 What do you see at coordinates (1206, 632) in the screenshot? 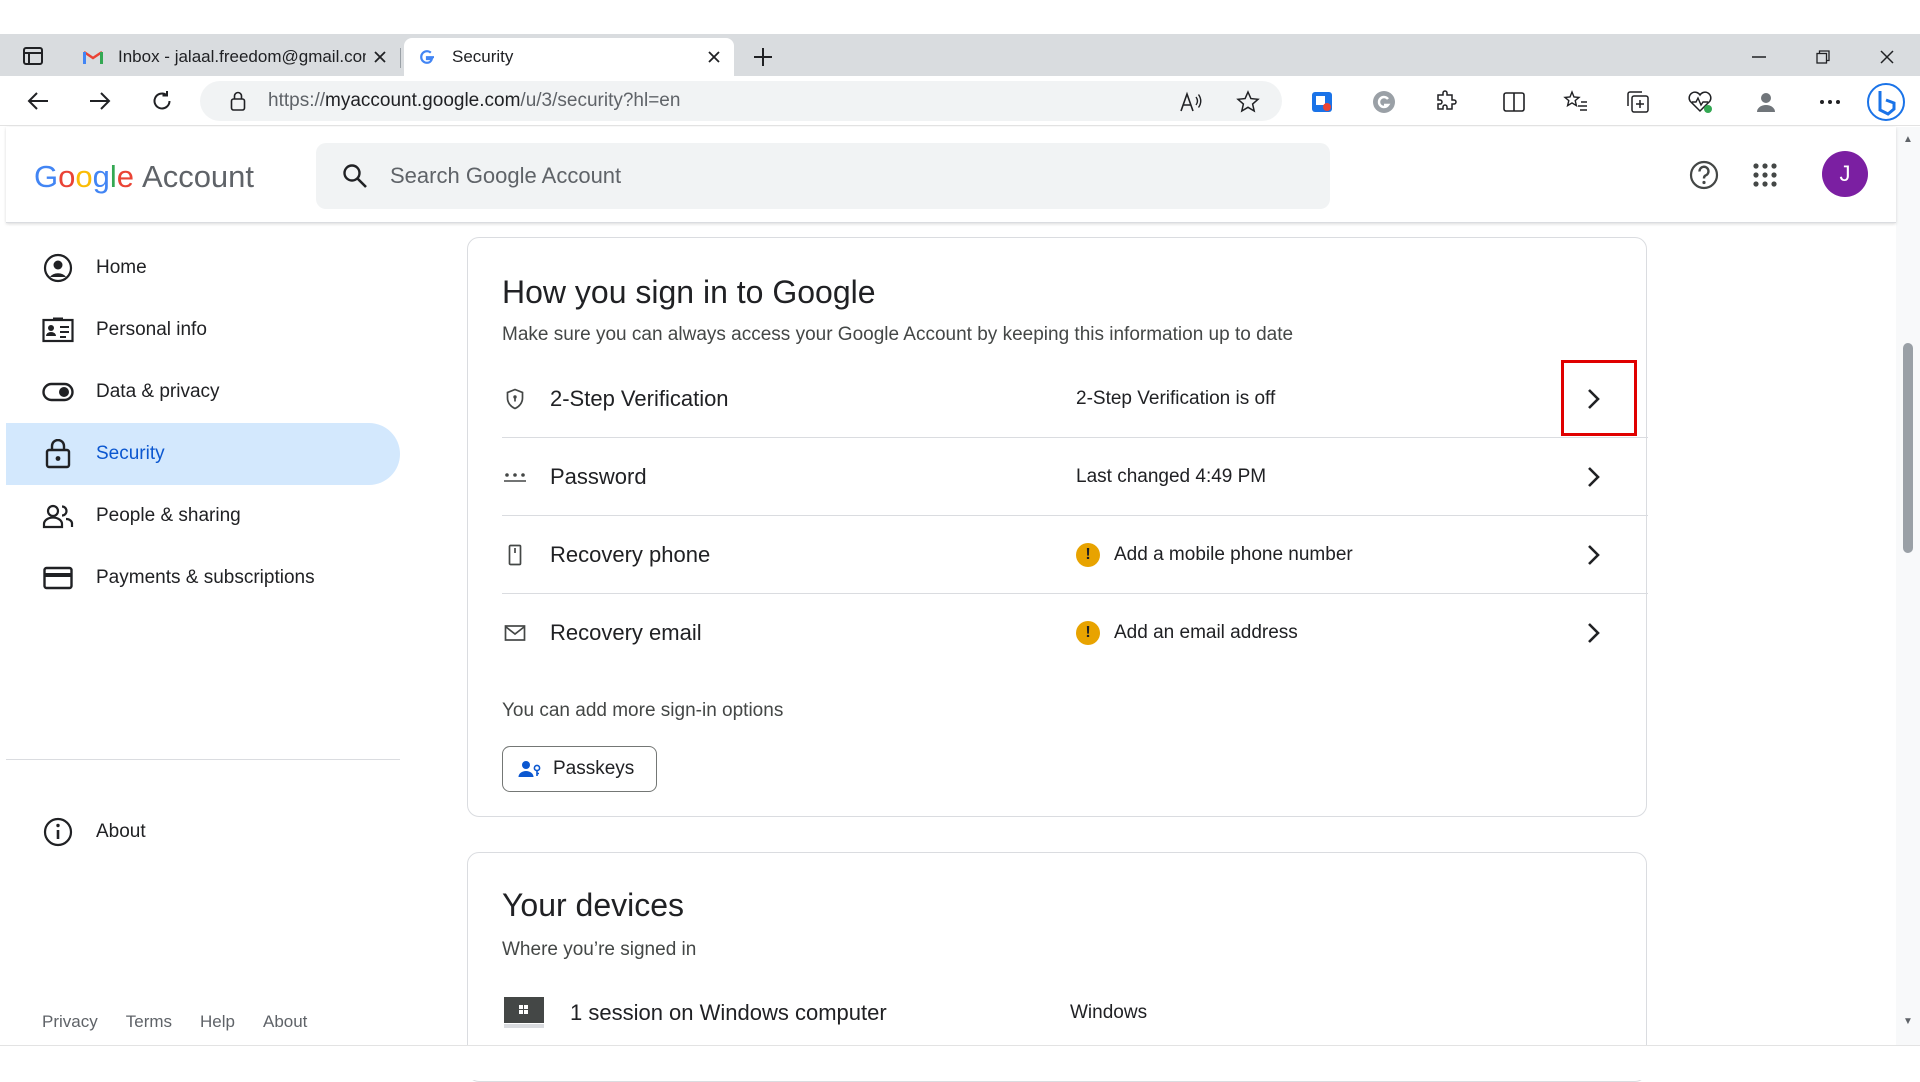
I see `row-value-text: Add an email address` at bounding box center [1206, 632].